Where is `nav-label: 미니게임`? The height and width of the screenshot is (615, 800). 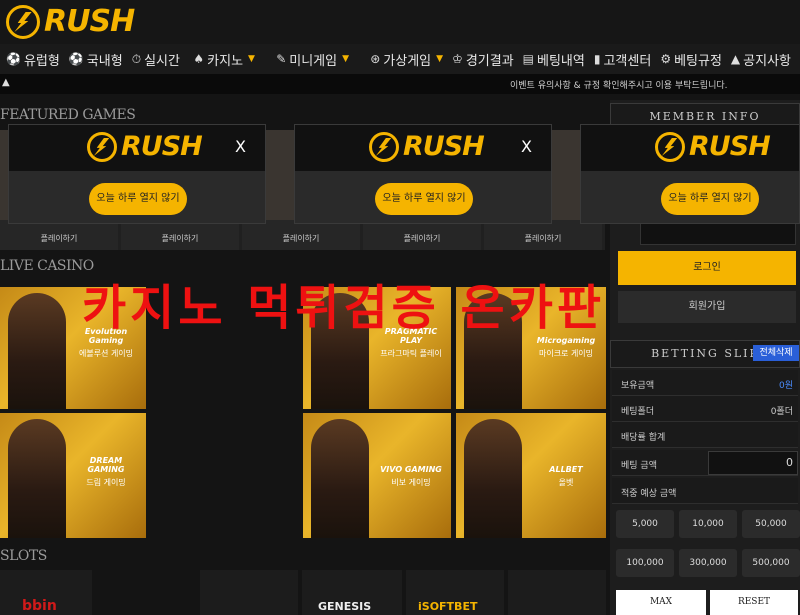
nav-label: 미니게임 is located at coordinates (313, 61).